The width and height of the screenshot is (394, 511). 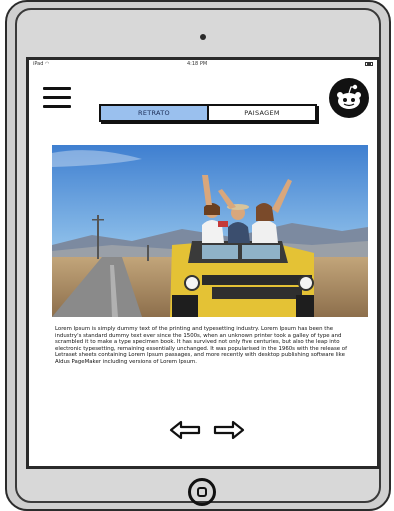 What do you see at coordinates (349, 98) in the screenshot?
I see `reddit-alien-icon` at bounding box center [349, 98].